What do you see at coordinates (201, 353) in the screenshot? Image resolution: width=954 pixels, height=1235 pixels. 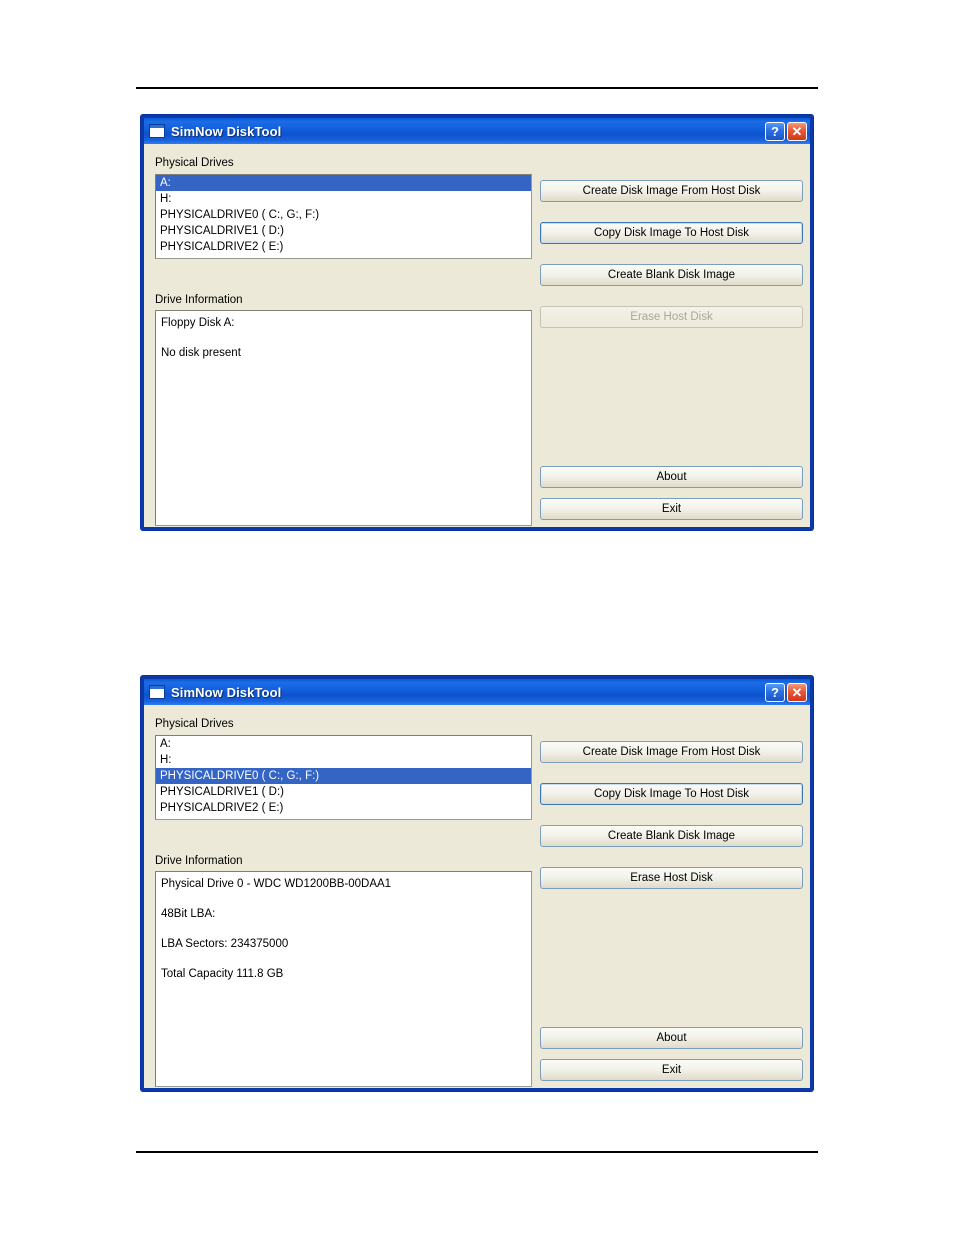 I see `drive-information-line: No disk present` at bounding box center [201, 353].